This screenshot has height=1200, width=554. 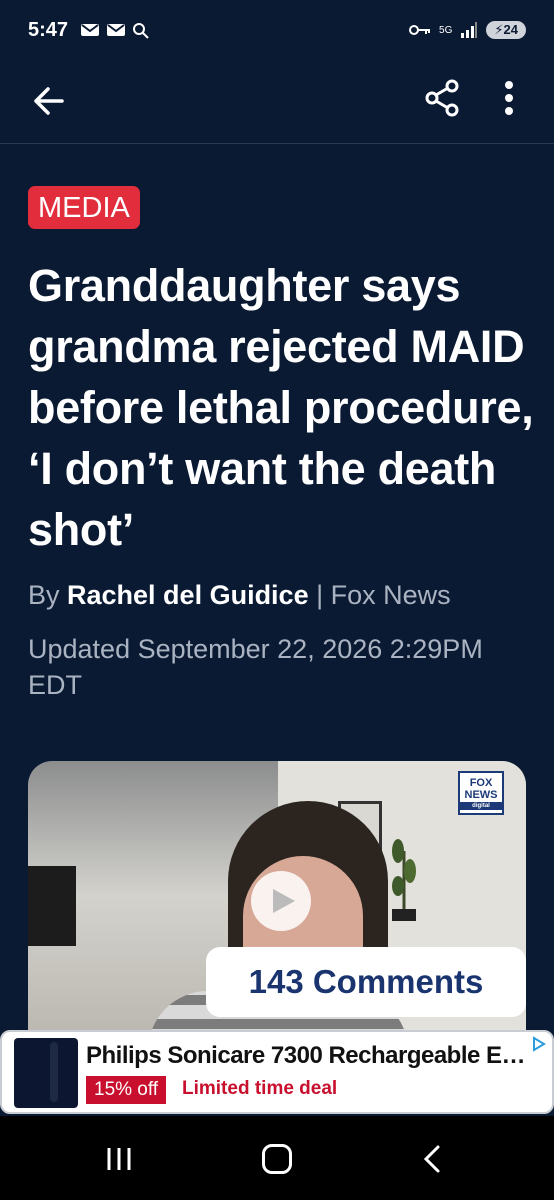 What do you see at coordinates (255, 667) in the screenshot?
I see `updated-timestamp: Updated September 22, 2026 2:29PM EDT` at bounding box center [255, 667].